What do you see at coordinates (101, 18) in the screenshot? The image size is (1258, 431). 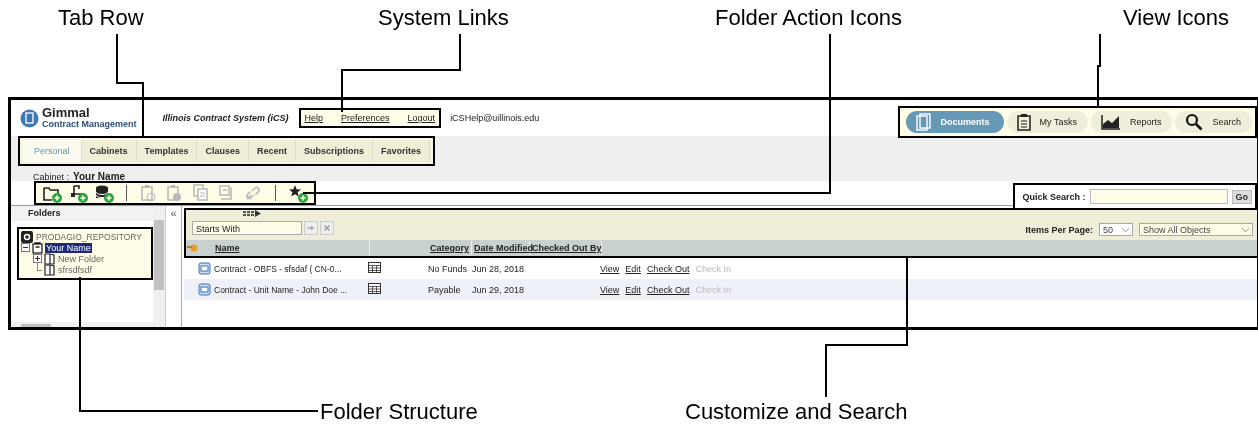 I see `callout-label: Tab Row` at bounding box center [101, 18].